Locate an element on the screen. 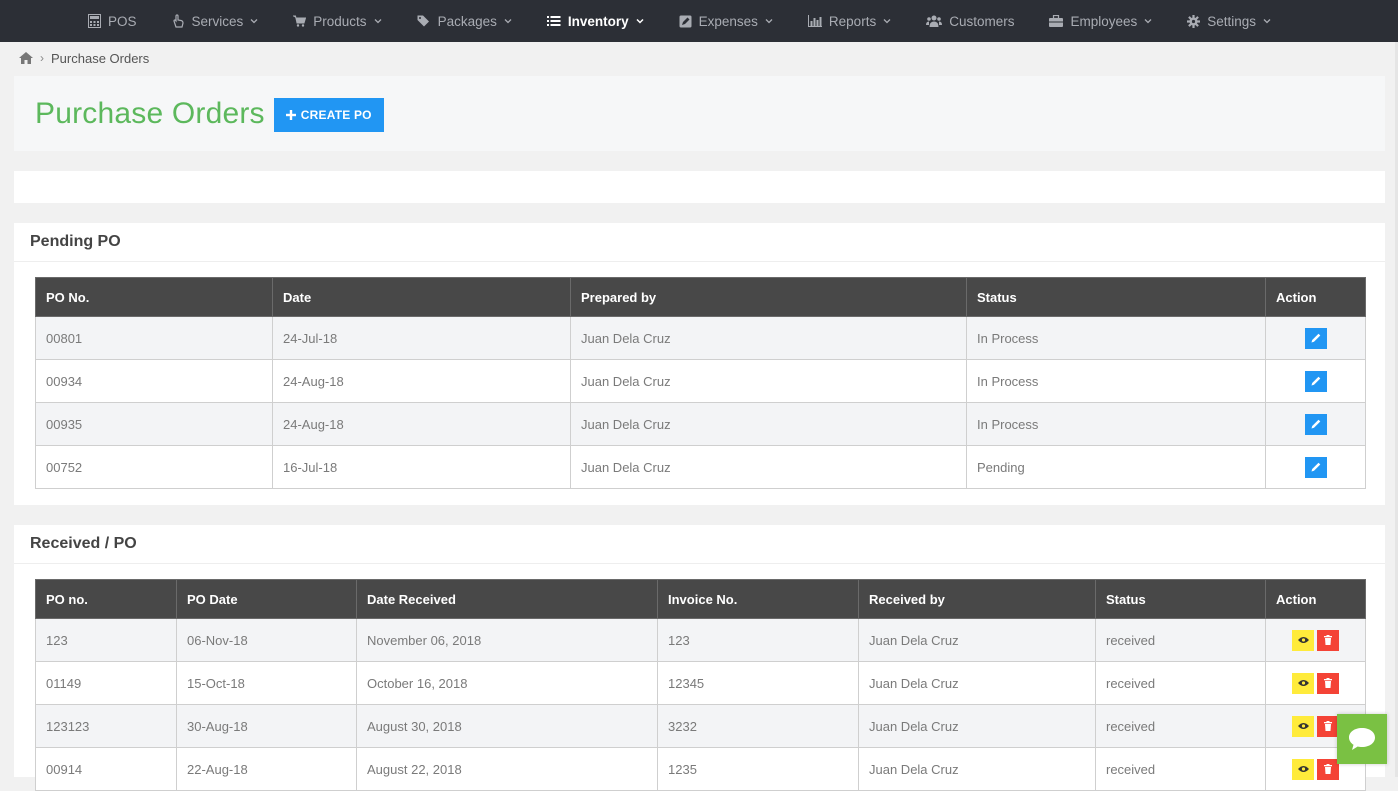  nav-inventory: Inventory is located at coordinates (595, 21).